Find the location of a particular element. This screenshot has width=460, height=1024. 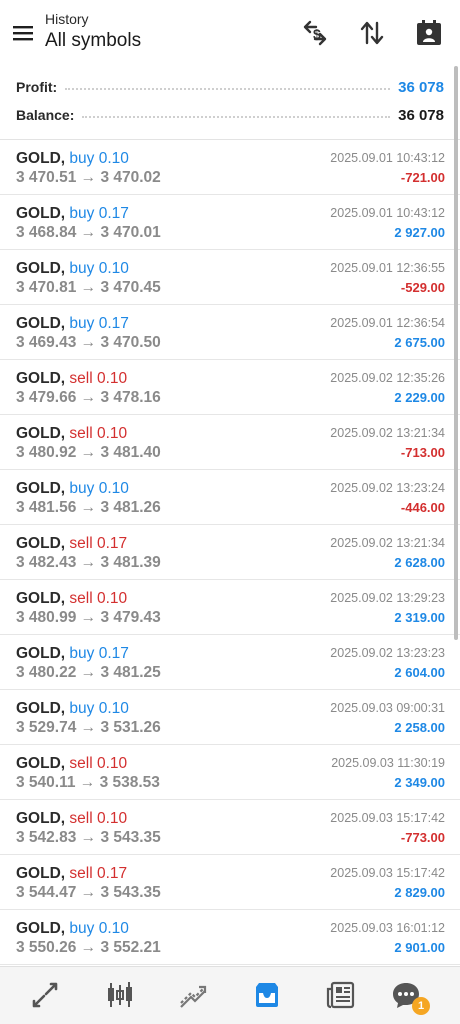

app-header: History All symbols $ is located at coordinates (230, 33).